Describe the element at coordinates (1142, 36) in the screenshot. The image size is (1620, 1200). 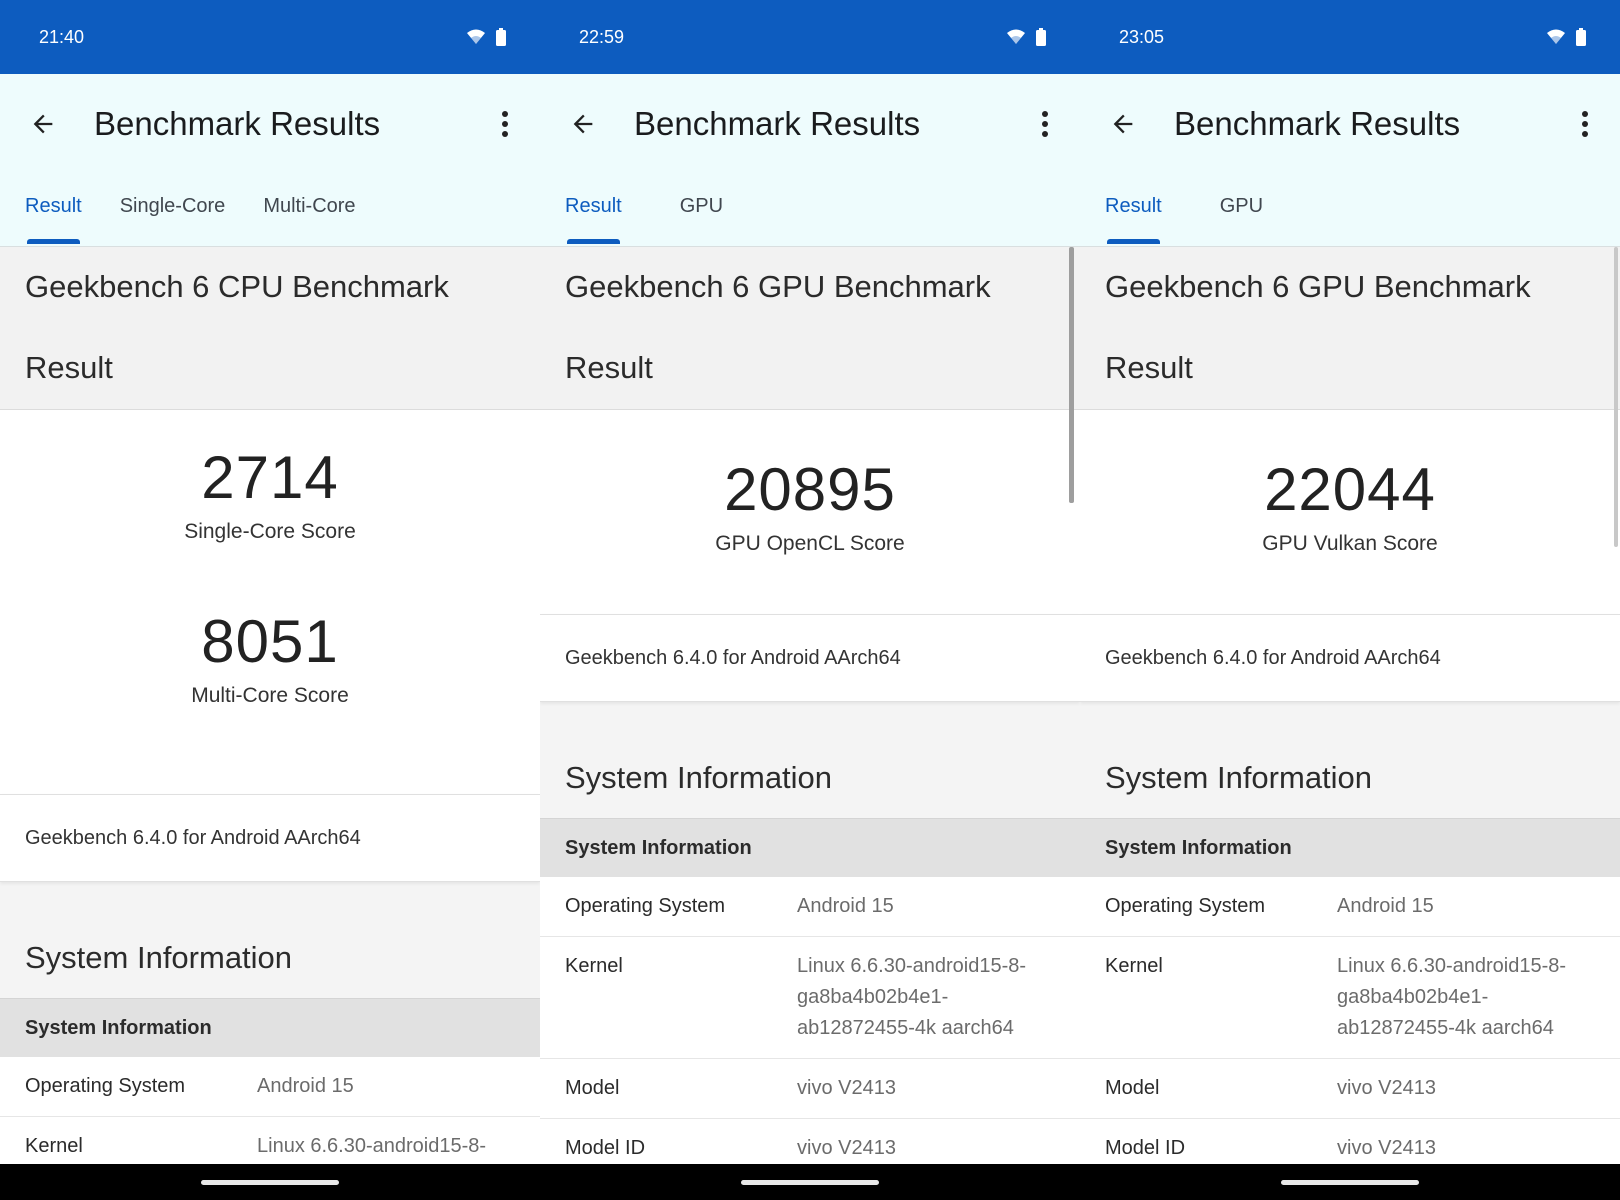
I see `status-time: 23:05` at that location.